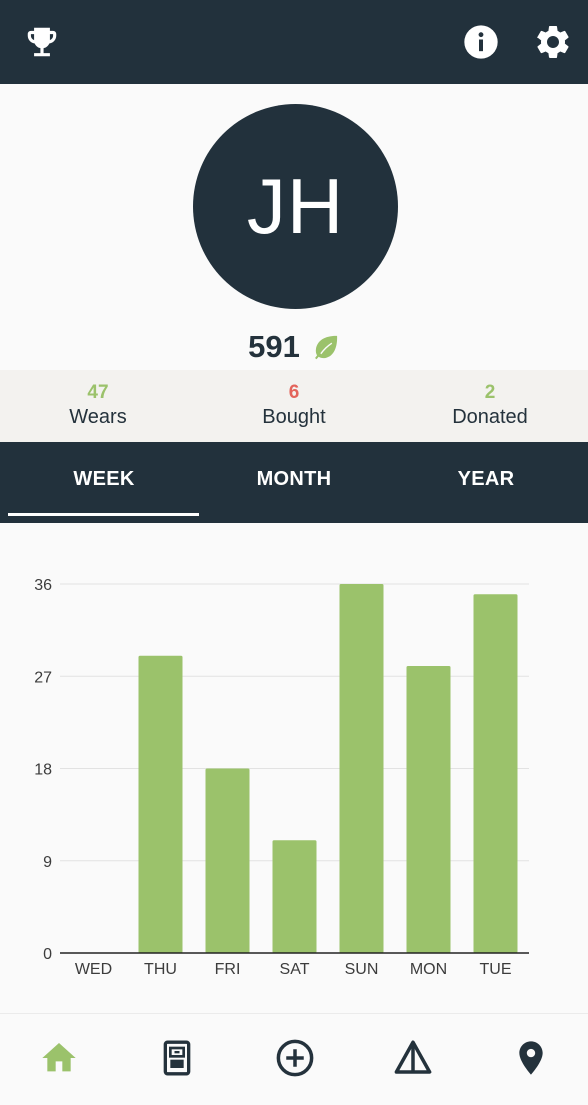 The width and height of the screenshot is (588, 1105). What do you see at coordinates (362, 969) in the screenshot?
I see `x-tick-label: SUN` at bounding box center [362, 969].